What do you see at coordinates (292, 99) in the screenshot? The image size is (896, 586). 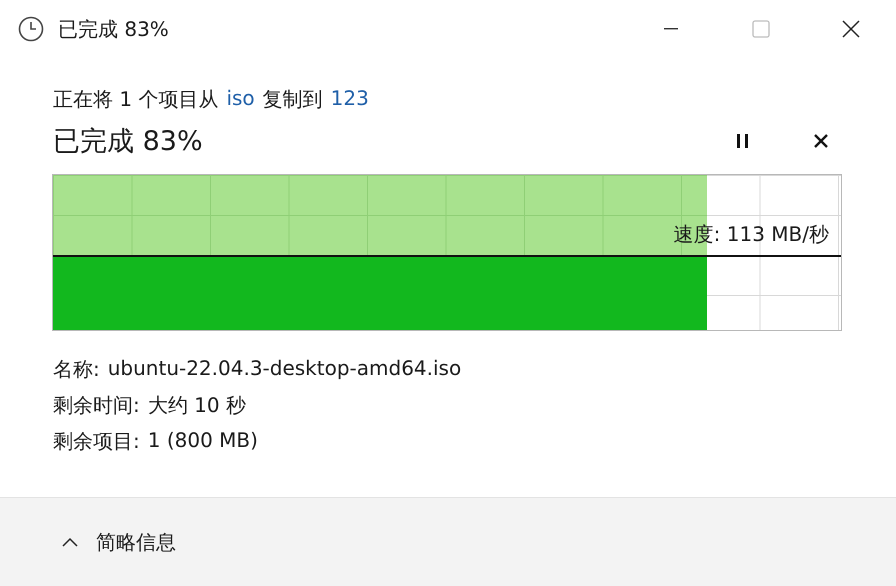 I see `copy-status-text: 复制到` at bounding box center [292, 99].